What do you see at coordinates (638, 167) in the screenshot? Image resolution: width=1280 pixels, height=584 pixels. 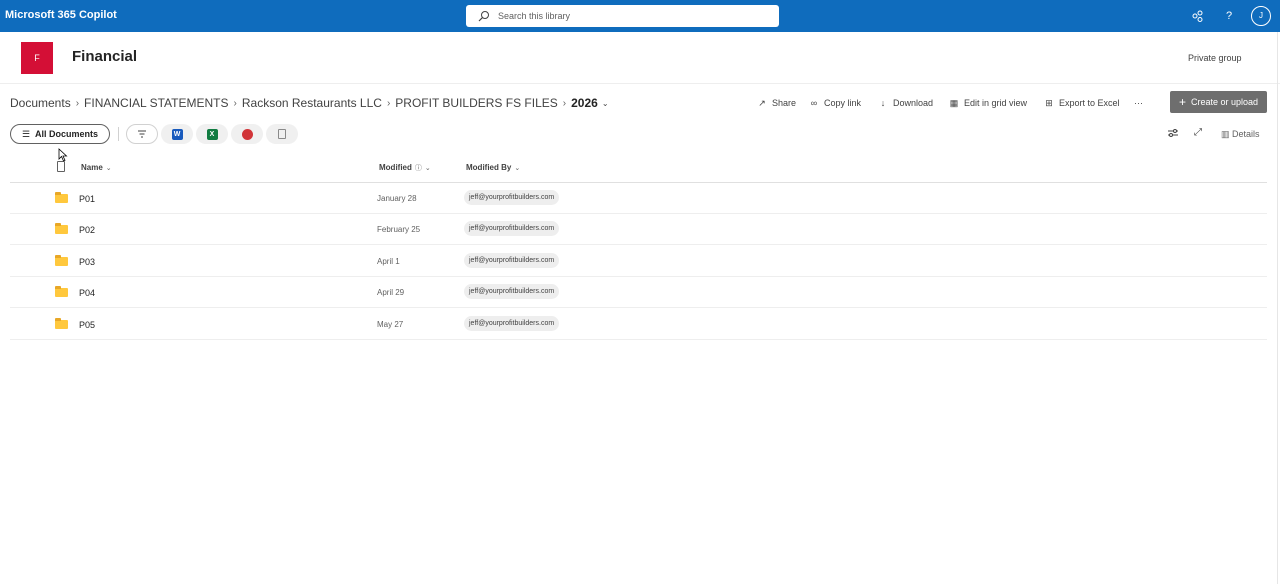 I see `list-header: Name ⌄ Modified ⓘ ⌄ Modified By ⌄` at bounding box center [638, 167].